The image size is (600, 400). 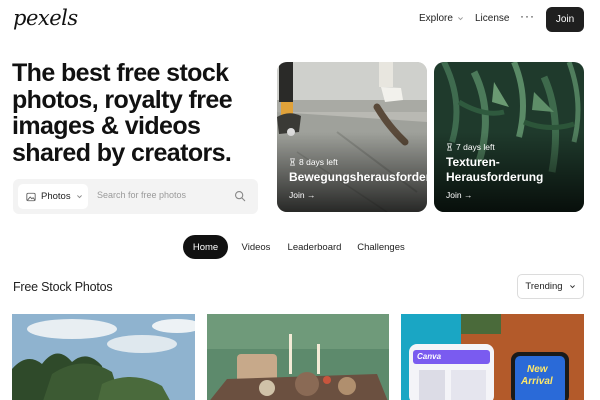 What do you see at coordinates (436, 18) in the screenshot?
I see `explore-label: Explore` at bounding box center [436, 18].